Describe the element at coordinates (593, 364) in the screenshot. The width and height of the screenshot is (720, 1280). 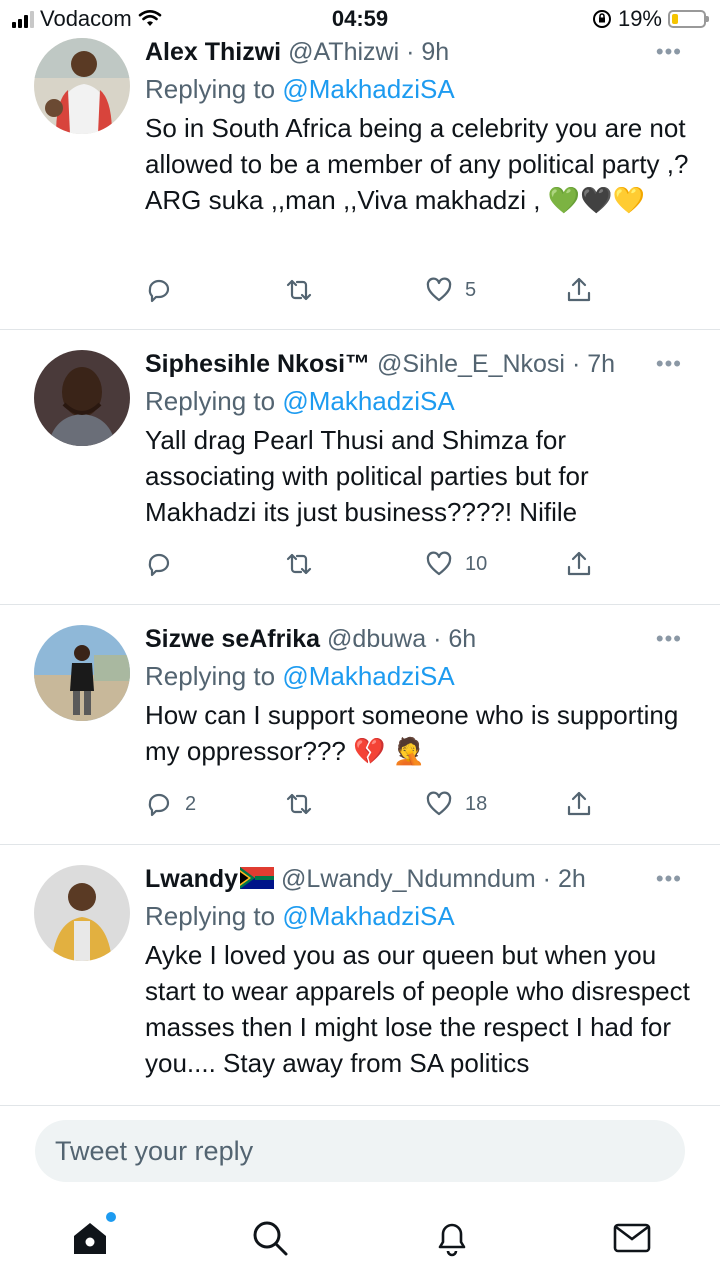
I see `tweet-age: · 7h` at that location.